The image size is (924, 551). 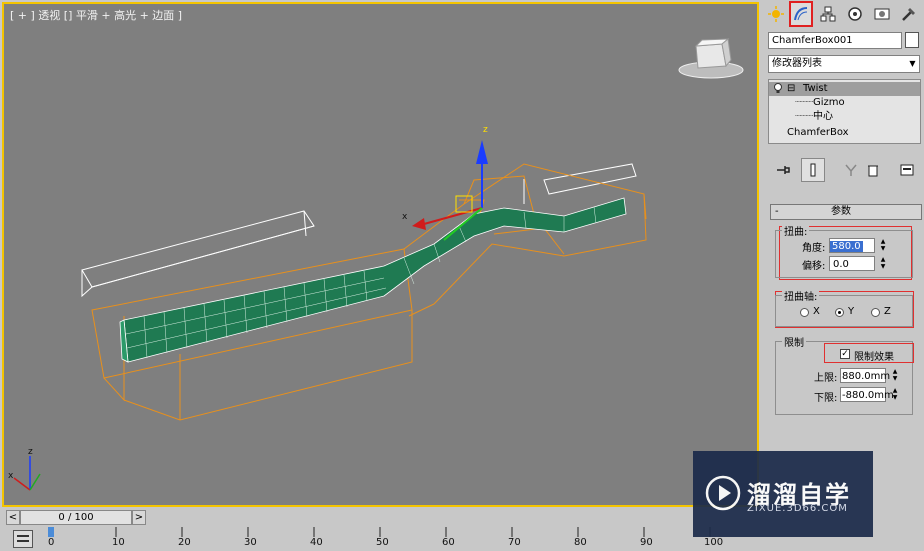 I want to click on stack-item-twist: ⊟ Twist, so click(x=844, y=89).